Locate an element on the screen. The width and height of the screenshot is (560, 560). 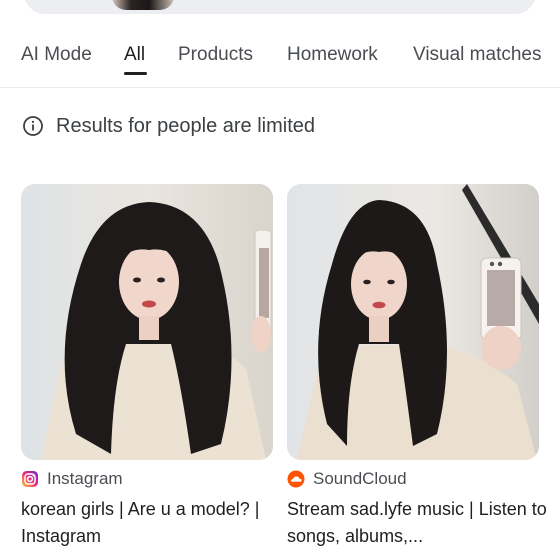
results-limited-notice: Results for people are limited is located at coordinates (168, 126).